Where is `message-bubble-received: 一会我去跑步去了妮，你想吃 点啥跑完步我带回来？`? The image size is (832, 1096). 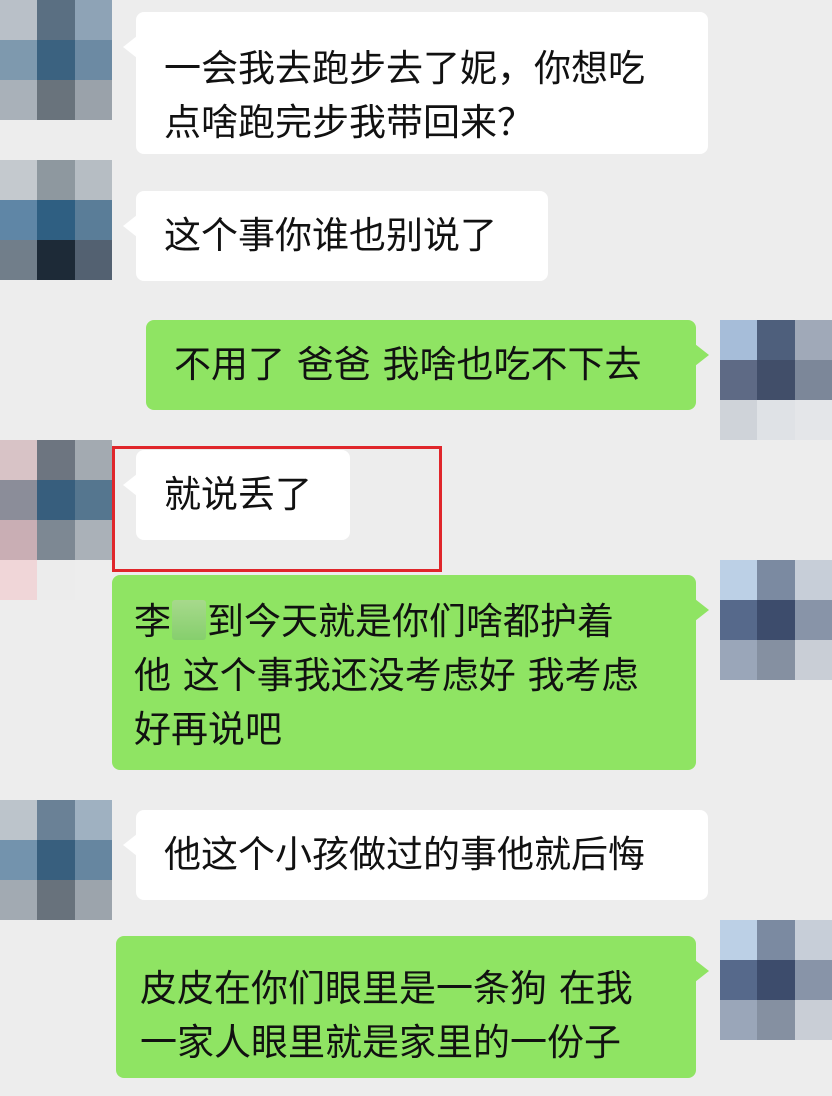 message-bubble-received: 一会我去跑步去了妮，你想吃 点啥跑完步我带回来？ is located at coordinates (415, 83).